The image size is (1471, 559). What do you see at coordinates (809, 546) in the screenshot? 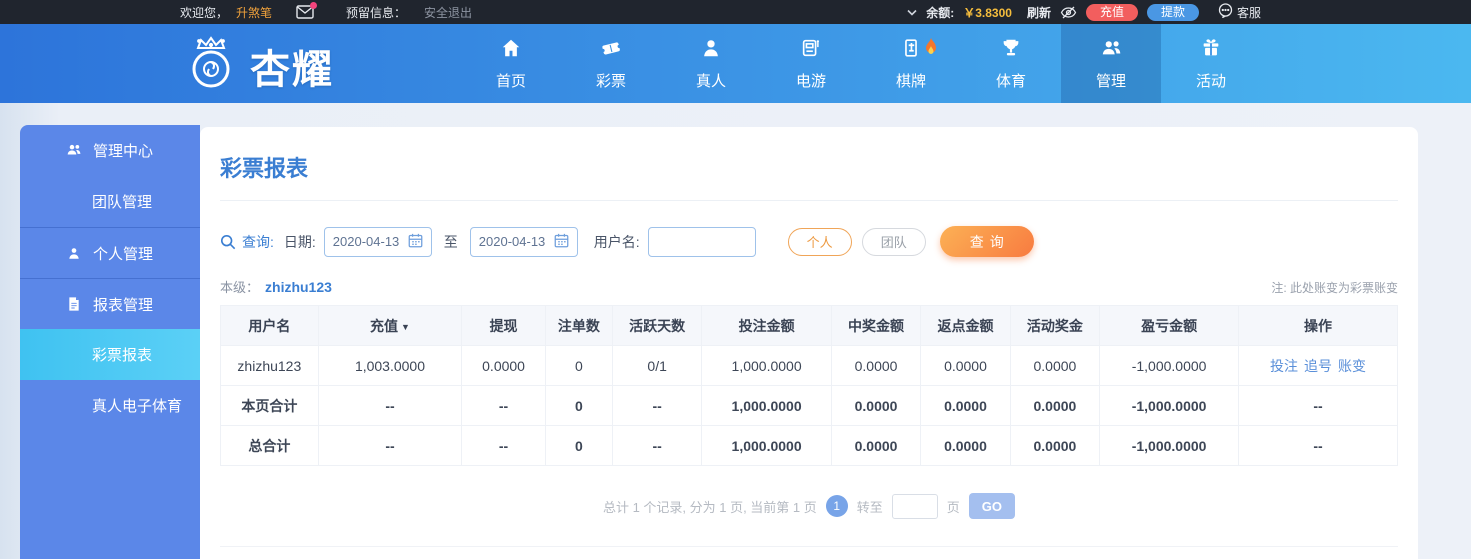
I see `footer-divider` at bounding box center [809, 546].